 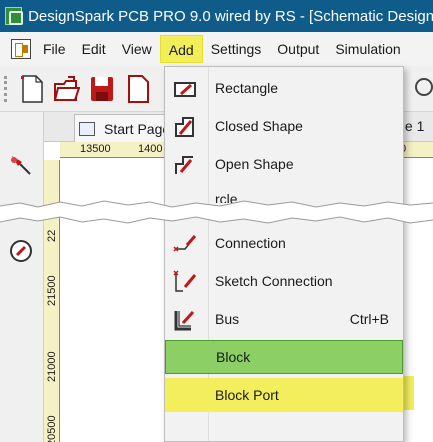 I want to click on menu-edit: Edit, so click(x=94, y=49).